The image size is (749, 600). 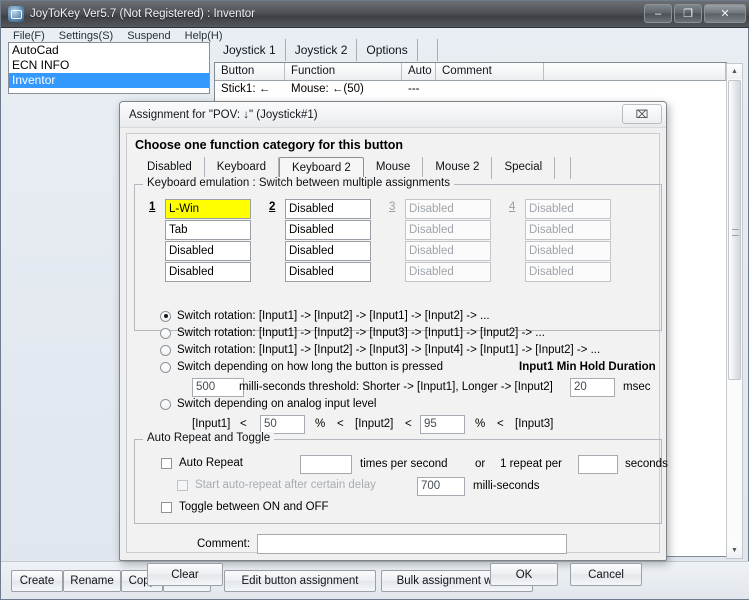 I want to click on vertical-scrollbar: ▲ ▼, so click(x=734, y=311).